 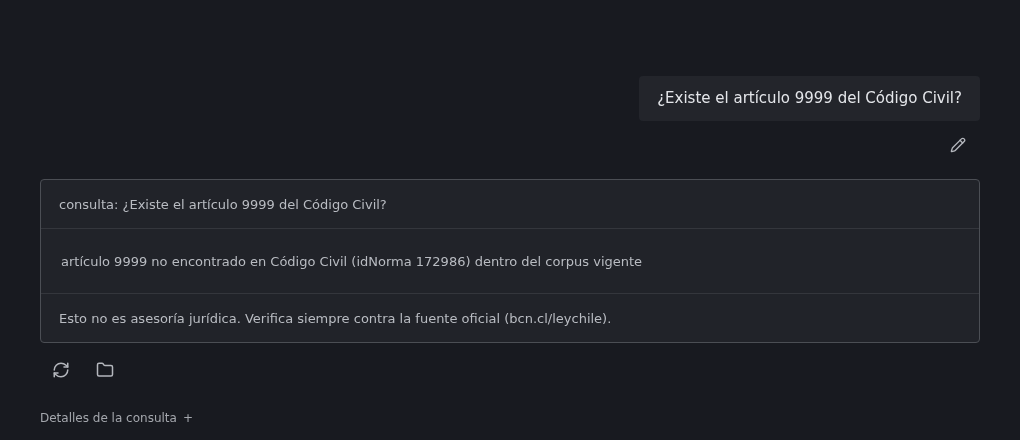 I want to click on edit-button, so click(x=958, y=145).